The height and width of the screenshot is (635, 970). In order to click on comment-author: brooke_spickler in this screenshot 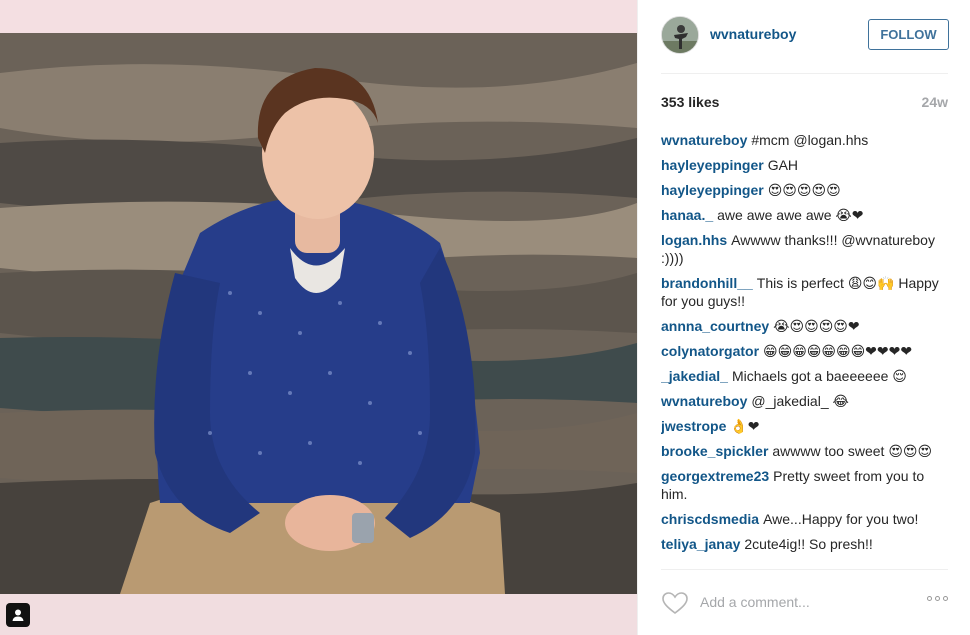, I will do `click(714, 451)`.